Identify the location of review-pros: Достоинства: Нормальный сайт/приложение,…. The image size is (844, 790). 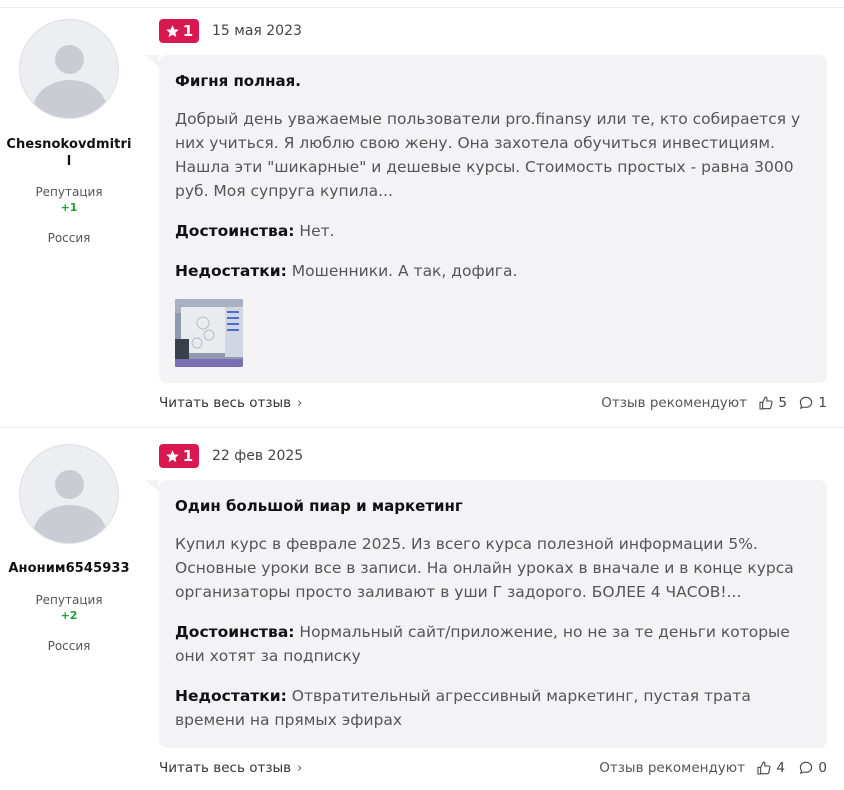
(493, 644).